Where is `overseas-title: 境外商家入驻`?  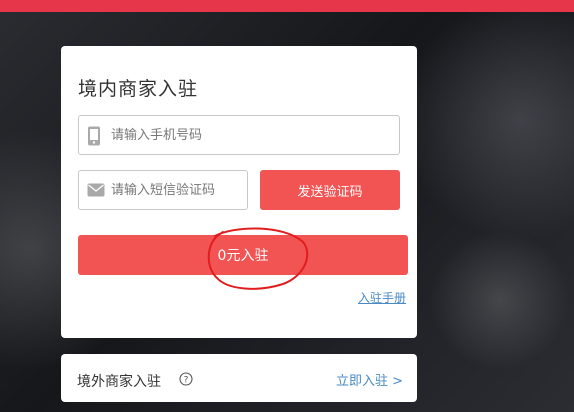
overseas-title: 境外商家入驻 is located at coordinates (119, 382).